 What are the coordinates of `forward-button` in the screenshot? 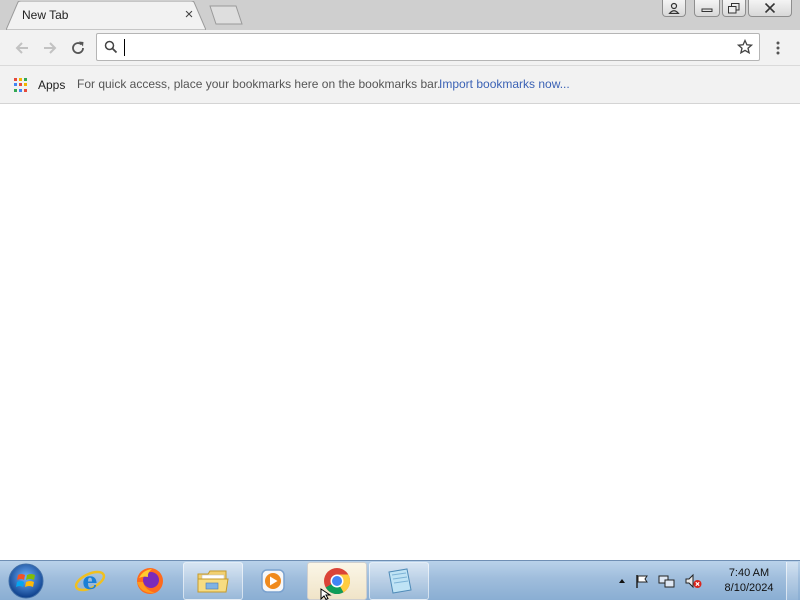 It's located at (50, 48).